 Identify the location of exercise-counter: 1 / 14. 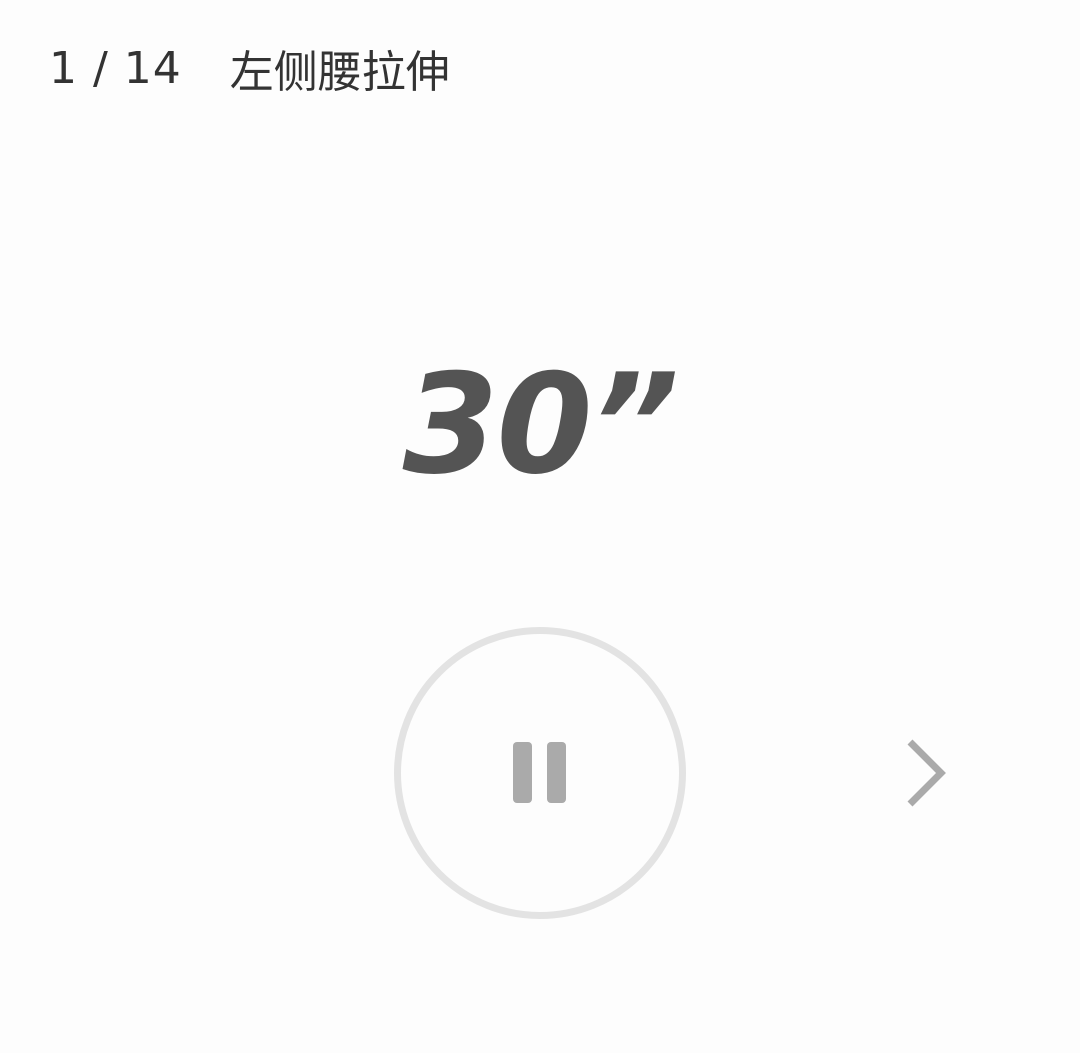
(115, 68).